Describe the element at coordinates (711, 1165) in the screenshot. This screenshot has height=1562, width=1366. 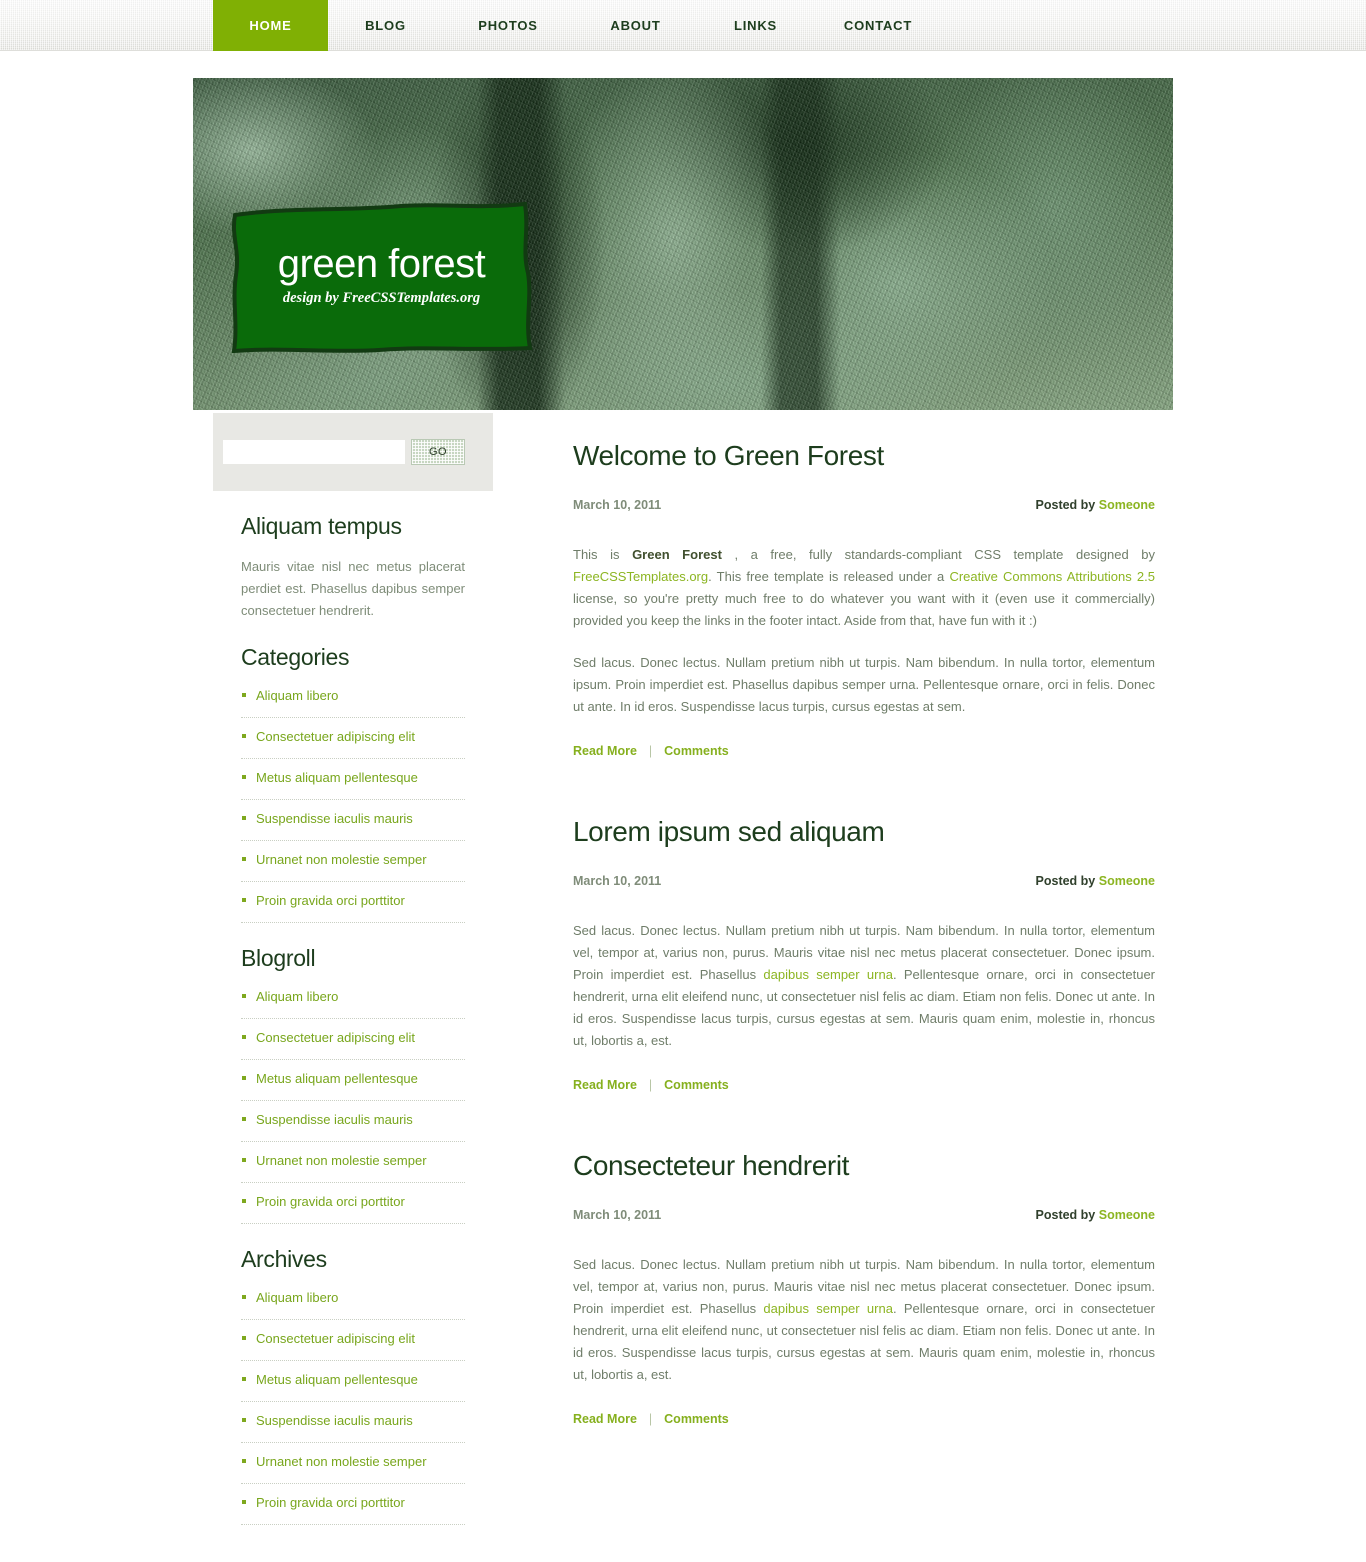
I see `post-title: Consecteteur hendrerit` at that location.